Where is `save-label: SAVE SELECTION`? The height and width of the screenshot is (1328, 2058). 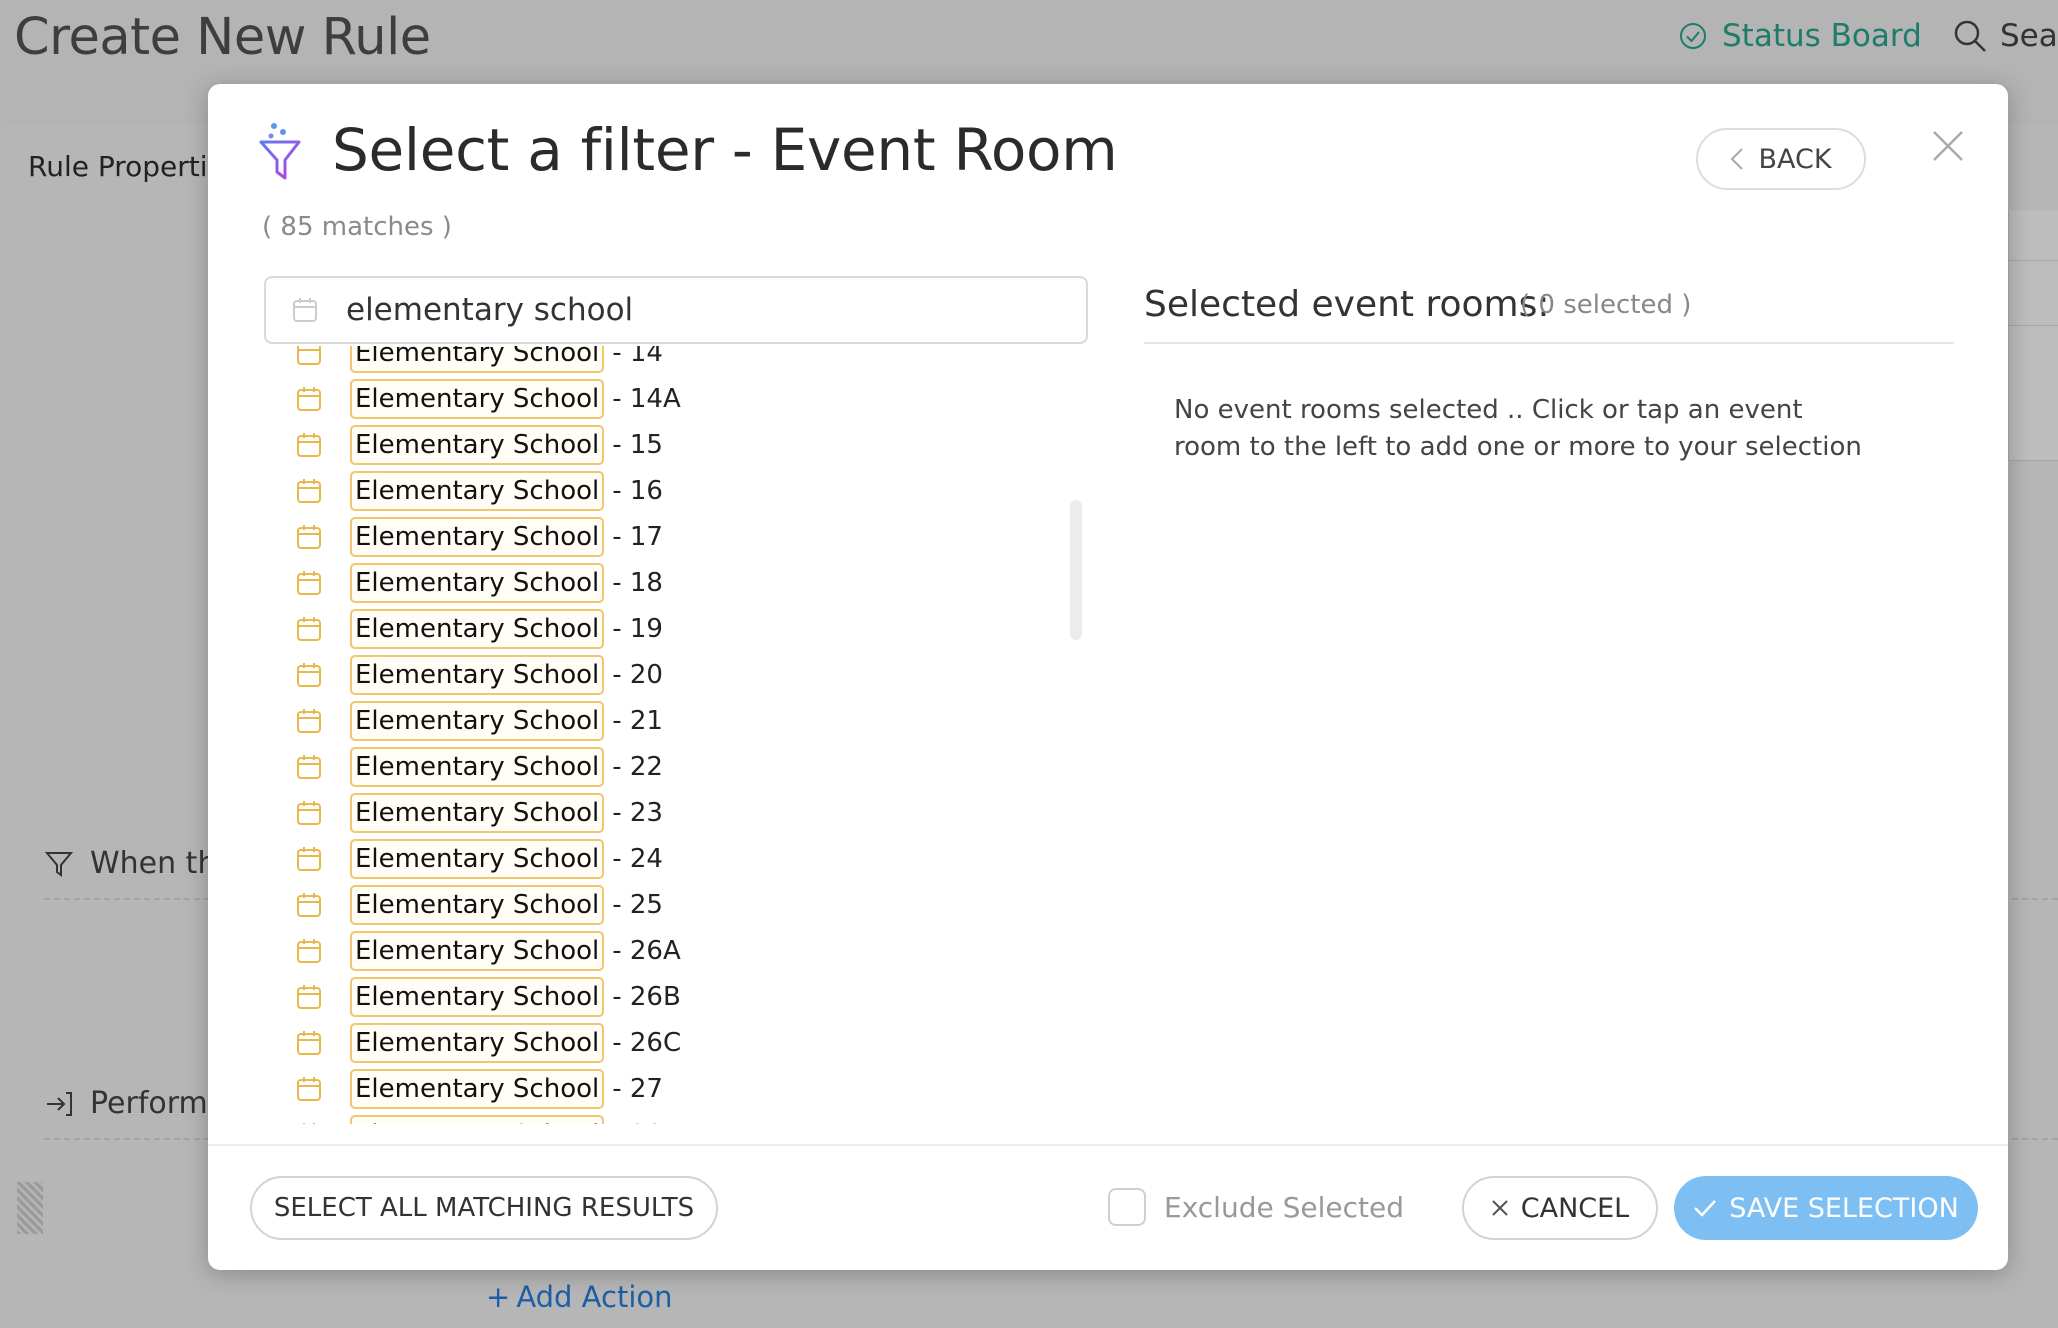
save-label: SAVE SELECTION is located at coordinates (1844, 1208).